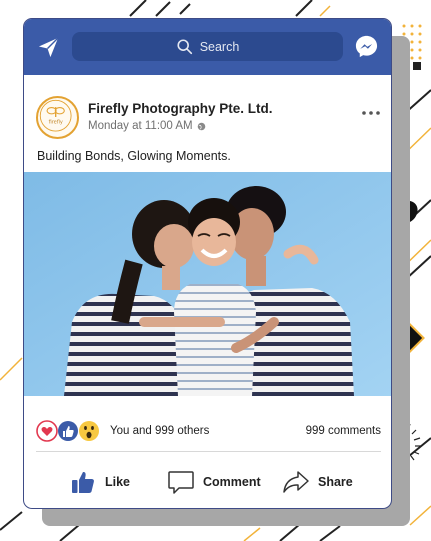  What do you see at coordinates (219, 46) in the screenshot?
I see `search-placeholder: Search` at bounding box center [219, 46].